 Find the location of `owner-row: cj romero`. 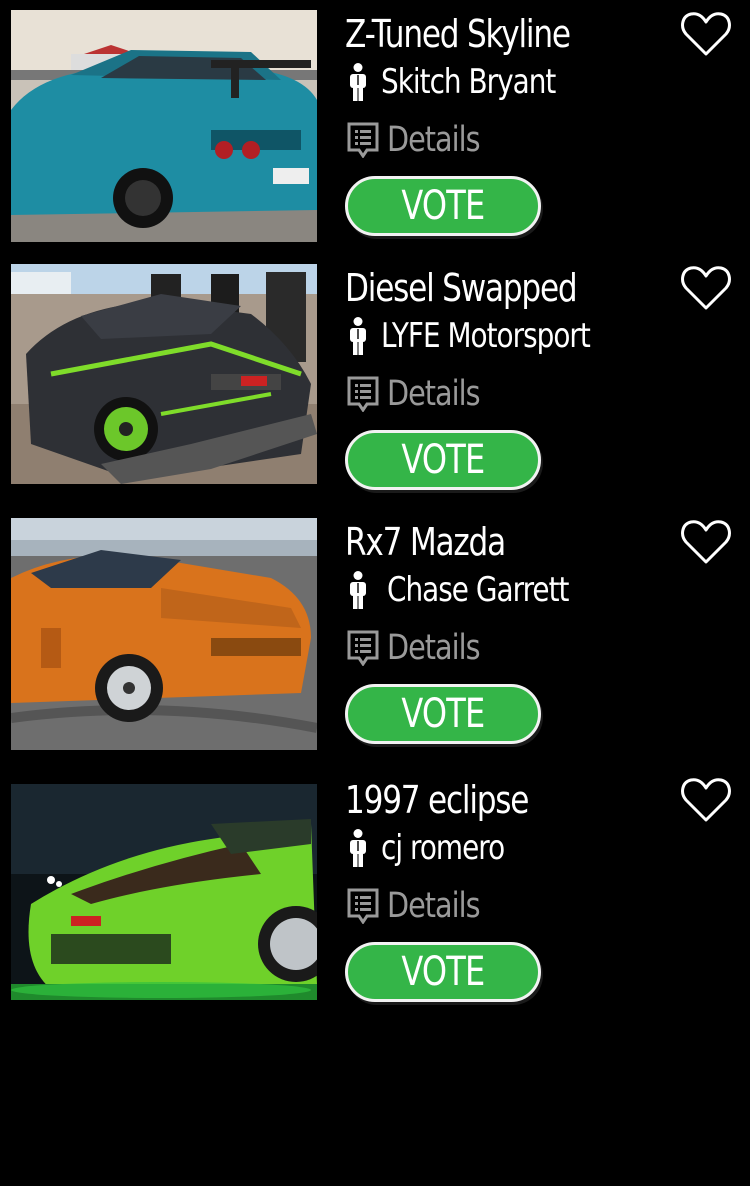

owner-row: cj romero is located at coordinates (438, 848).